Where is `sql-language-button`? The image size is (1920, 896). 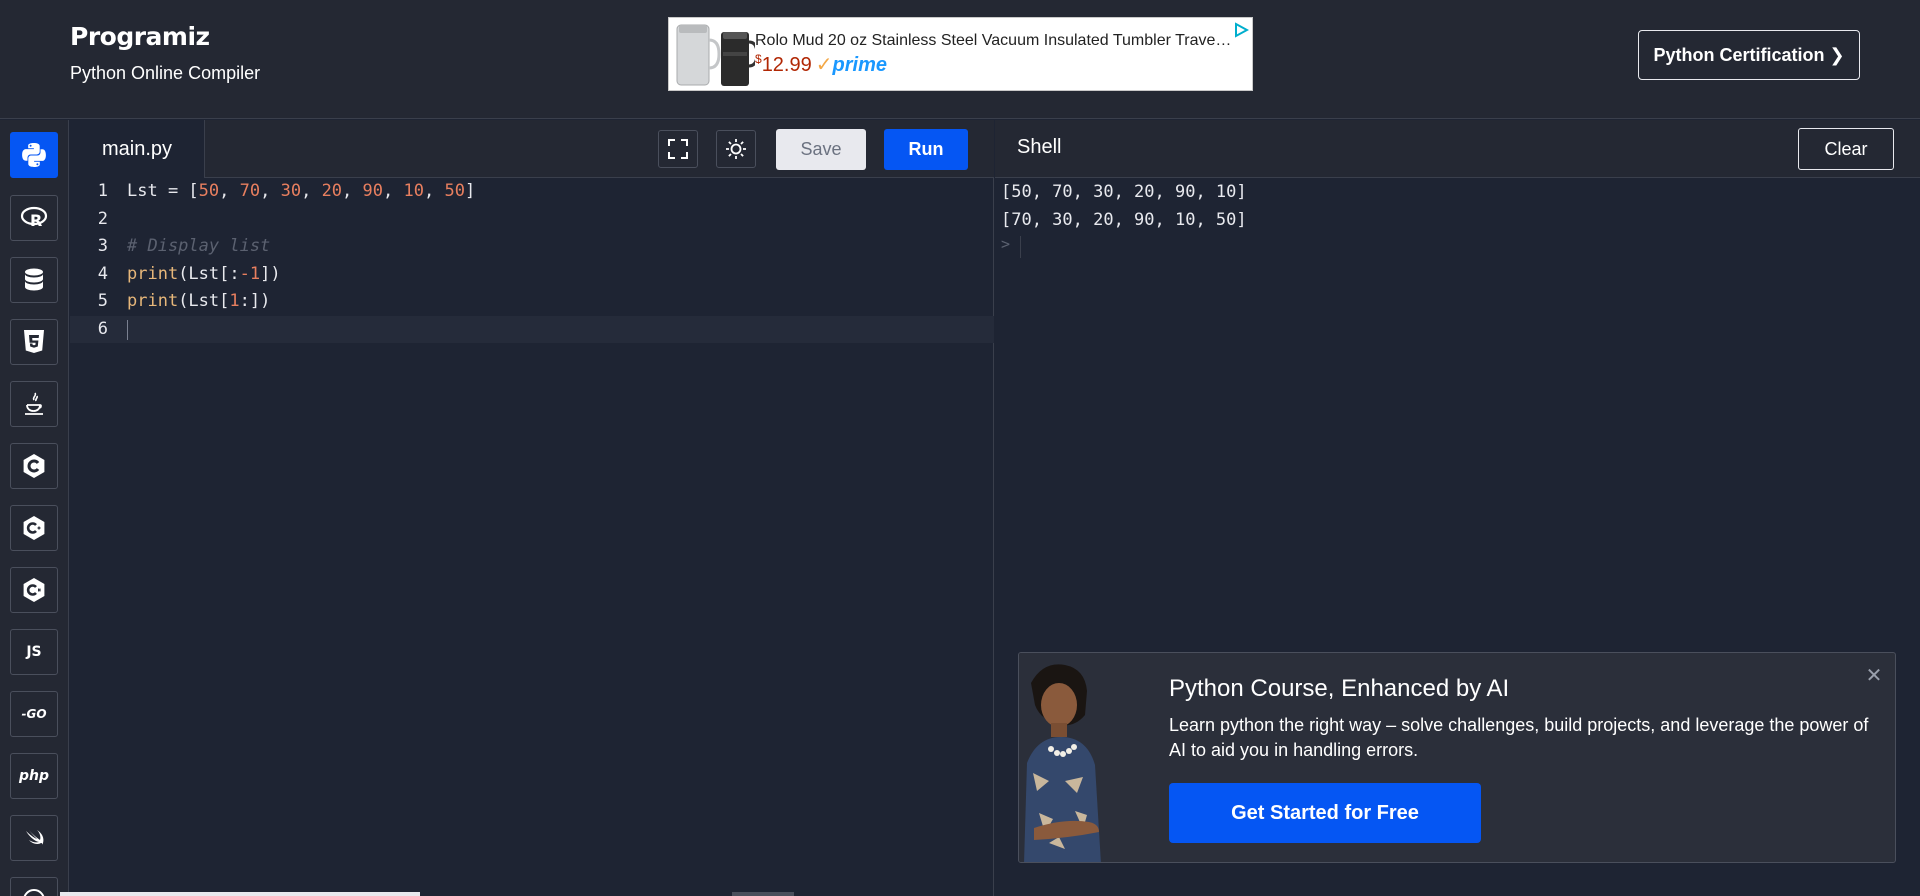
sql-language-button is located at coordinates (34, 280).